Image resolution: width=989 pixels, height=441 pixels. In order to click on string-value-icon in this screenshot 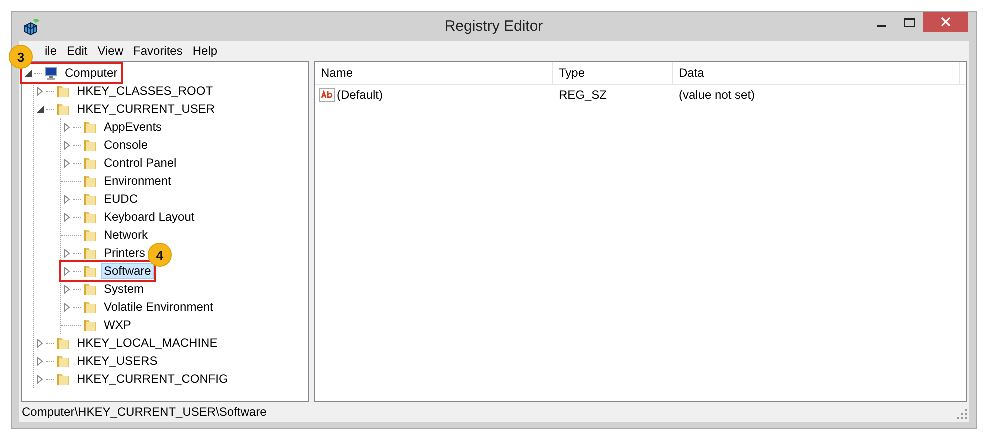, I will do `click(327, 95)`.